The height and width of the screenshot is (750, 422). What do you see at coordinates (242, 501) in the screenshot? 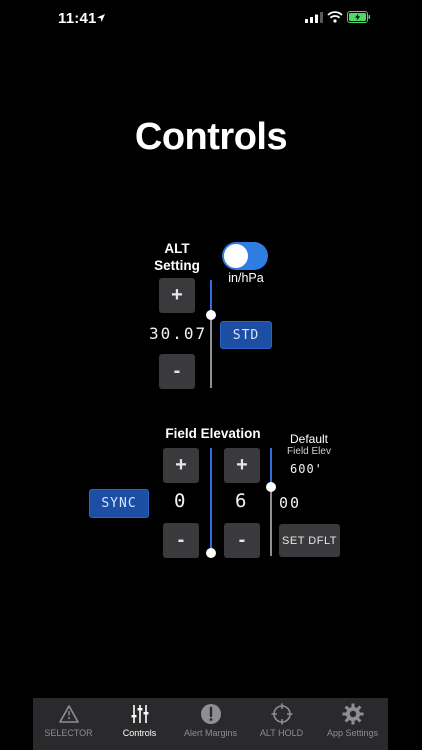
I see `elevation-hundreds-digit: 6` at bounding box center [242, 501].